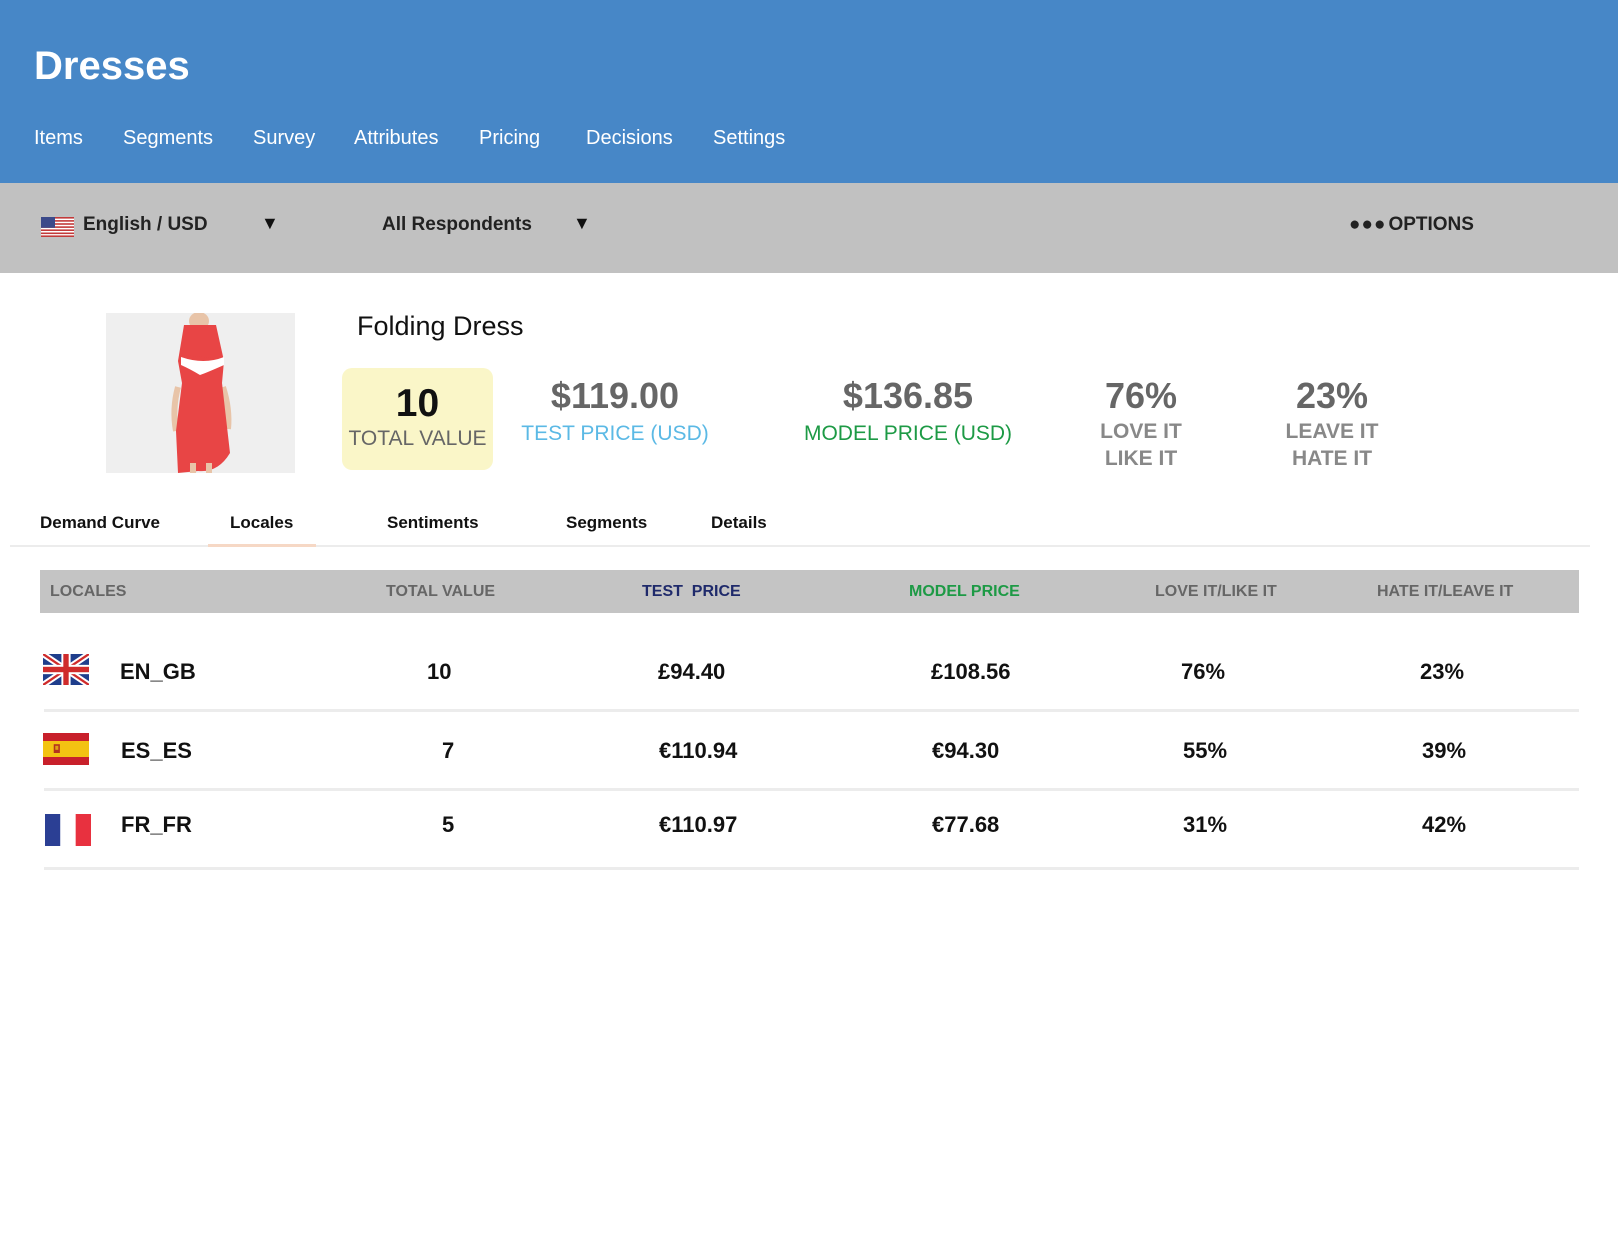 This screenshot has width=1618, height=1242. I want to click on model-price-cell: €77.68, so click(966, 824).